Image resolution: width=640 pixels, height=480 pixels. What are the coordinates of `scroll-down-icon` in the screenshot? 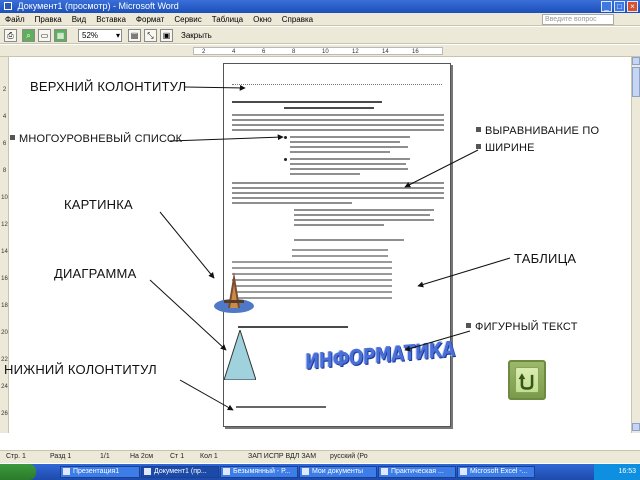 It's located at (636, 427).